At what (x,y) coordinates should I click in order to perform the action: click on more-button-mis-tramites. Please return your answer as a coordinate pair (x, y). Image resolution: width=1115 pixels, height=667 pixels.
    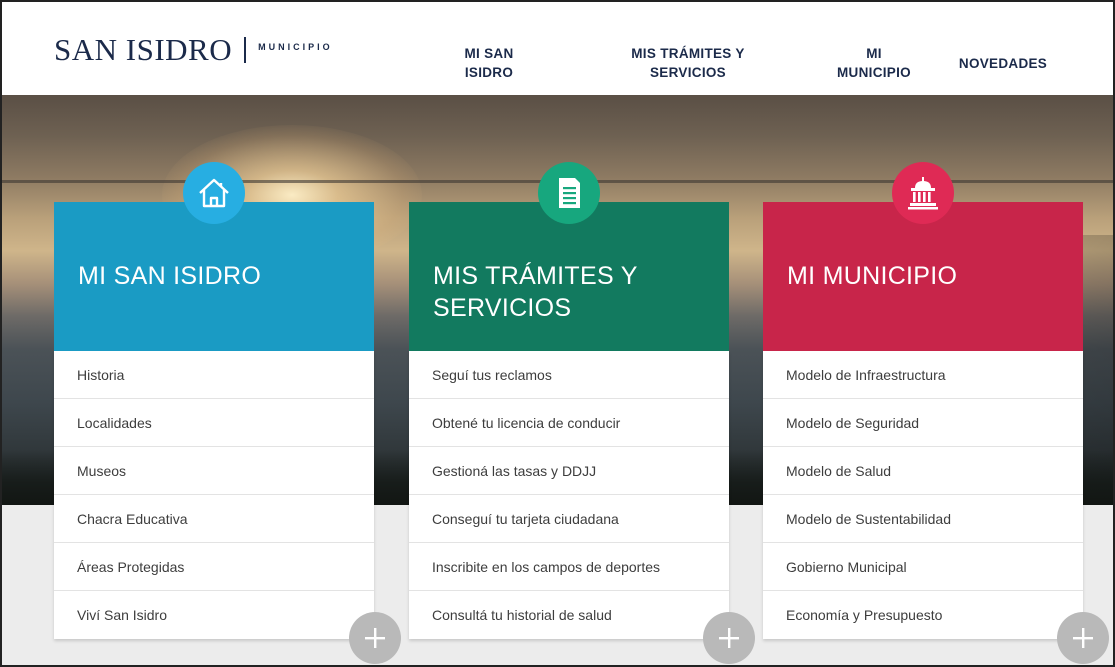
    Looking at the image, I should click on (729, 638).